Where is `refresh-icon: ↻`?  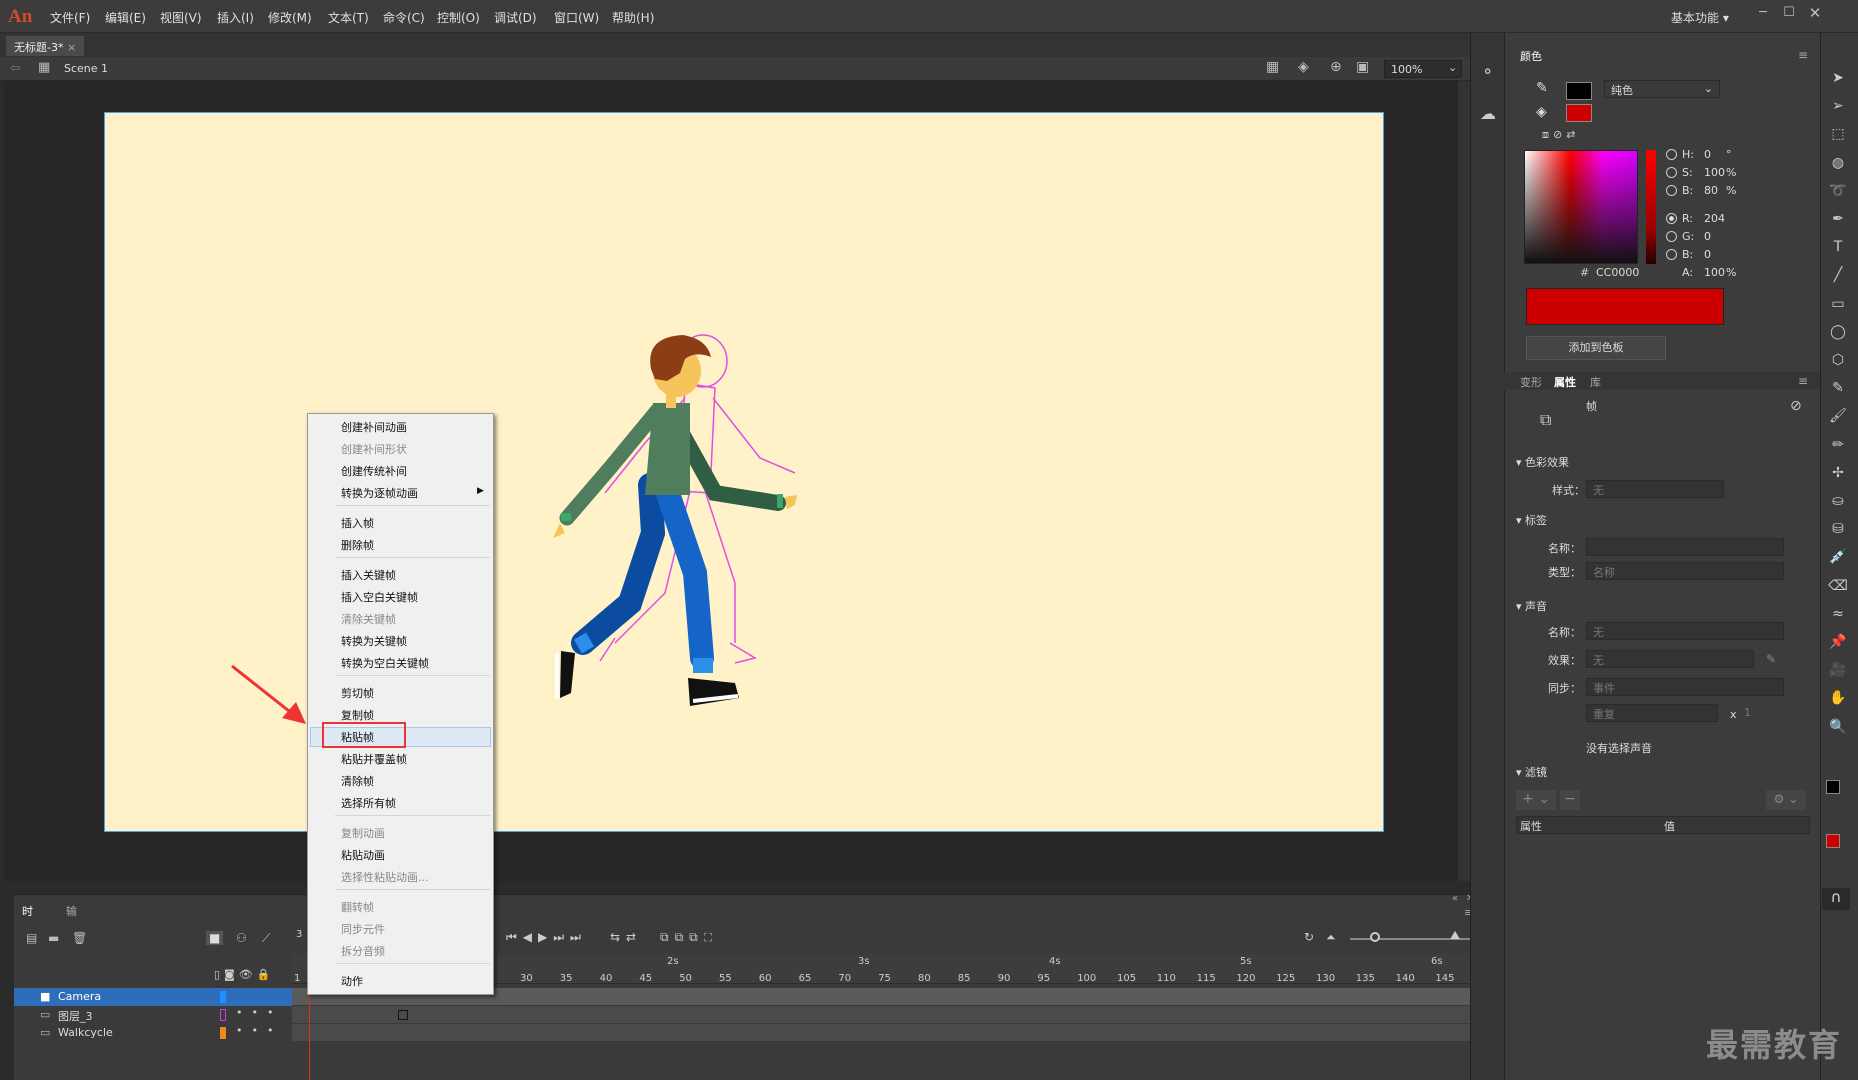 refresh-icon: ↻ is located at coordinates (1309, 937).